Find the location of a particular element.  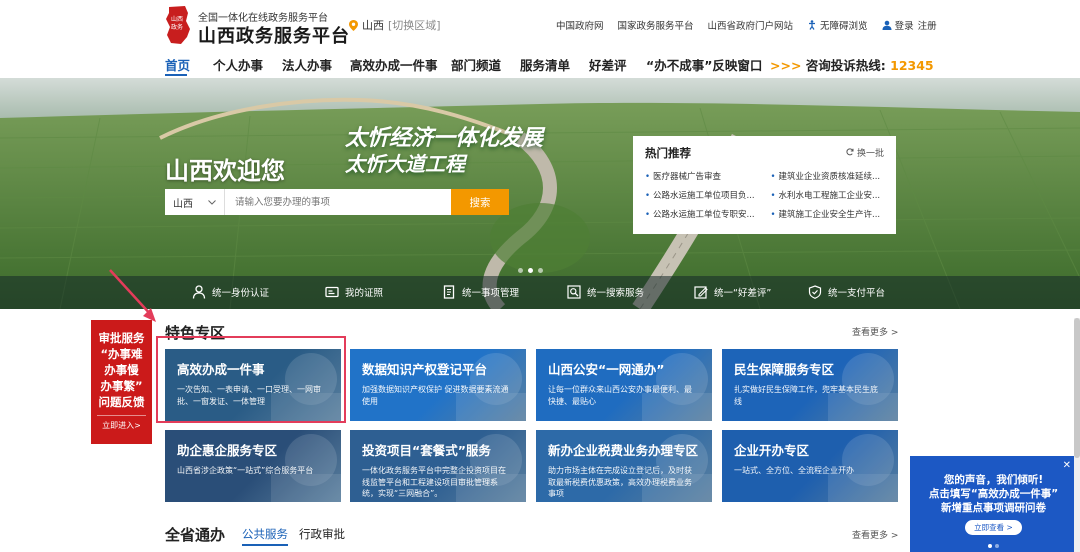

switch-region-link: [切换区域] is located at coordinates (414, 25).